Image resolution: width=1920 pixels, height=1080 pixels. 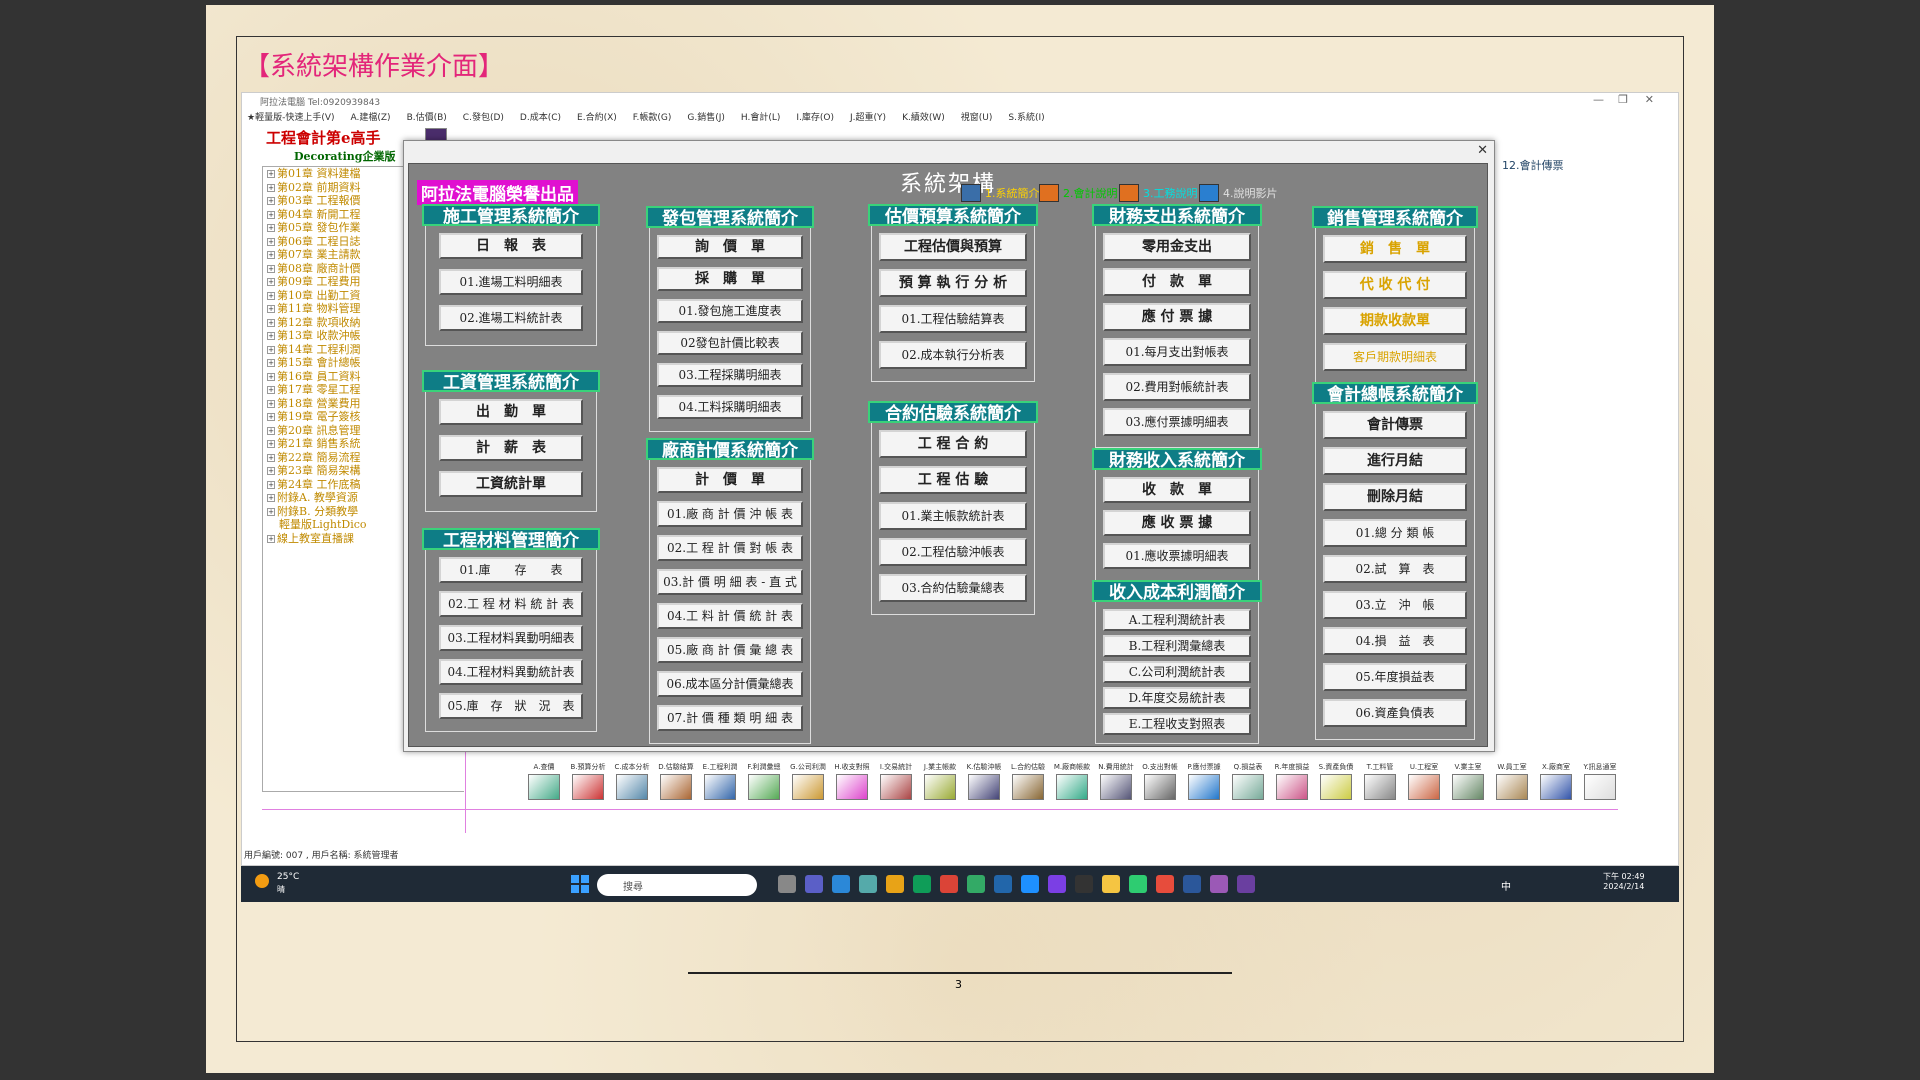 I want to click on function-button: D.年度交易統計表, so click(x=1177, y=698).